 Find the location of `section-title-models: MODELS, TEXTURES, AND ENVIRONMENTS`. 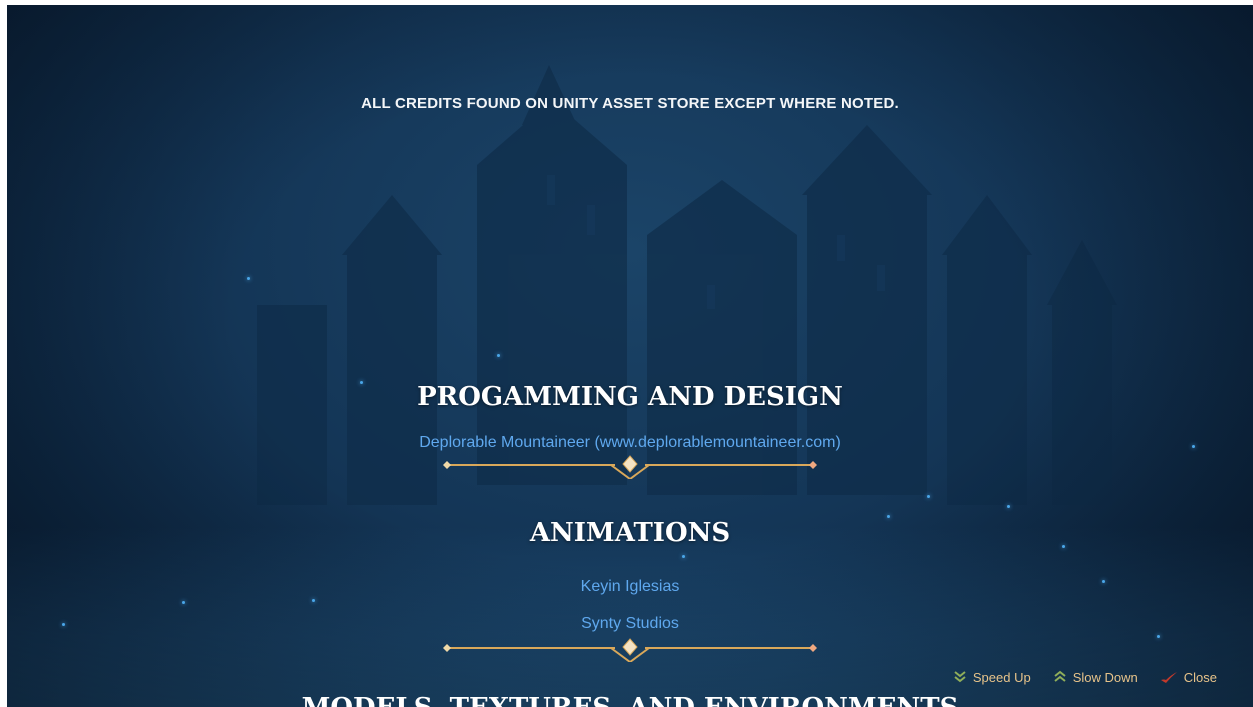

section-title-models: MODELS, TEXTURES, AND ENVIRONMENTS is located at coordinates (630, 700).